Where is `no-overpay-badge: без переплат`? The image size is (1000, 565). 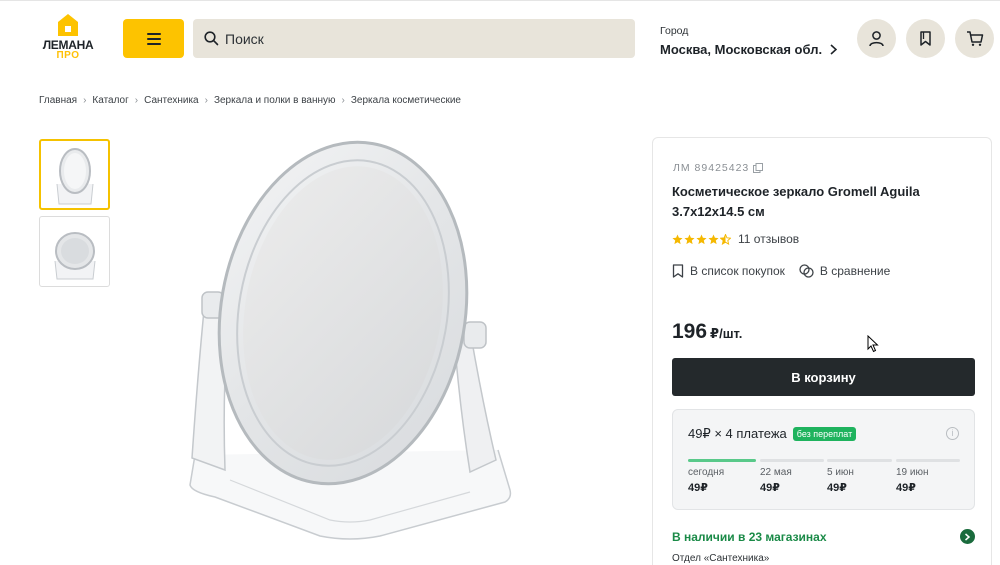
no-overpay-badge: без переплат is located at coordinates (824, 434).